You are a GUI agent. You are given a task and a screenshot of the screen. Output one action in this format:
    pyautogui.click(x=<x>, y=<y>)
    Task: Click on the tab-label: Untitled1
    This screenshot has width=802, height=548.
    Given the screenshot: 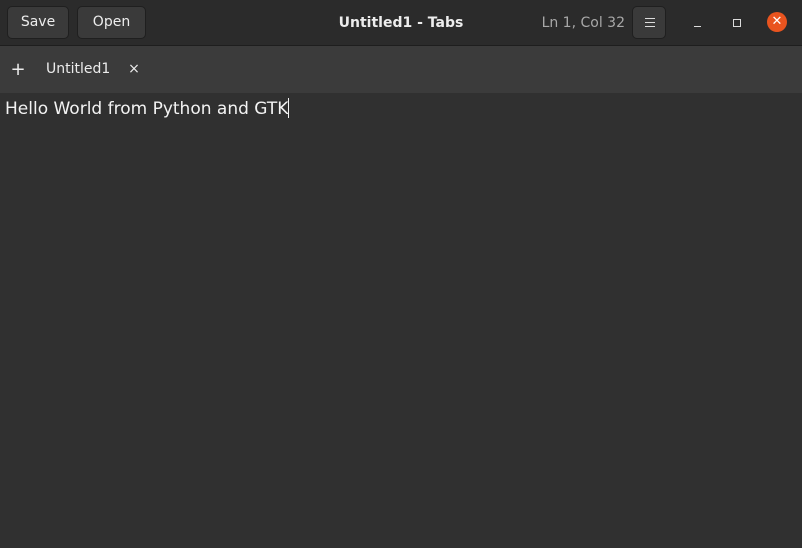 What is the action you would take?
    pyautogui.click(x=78, y=69)
    